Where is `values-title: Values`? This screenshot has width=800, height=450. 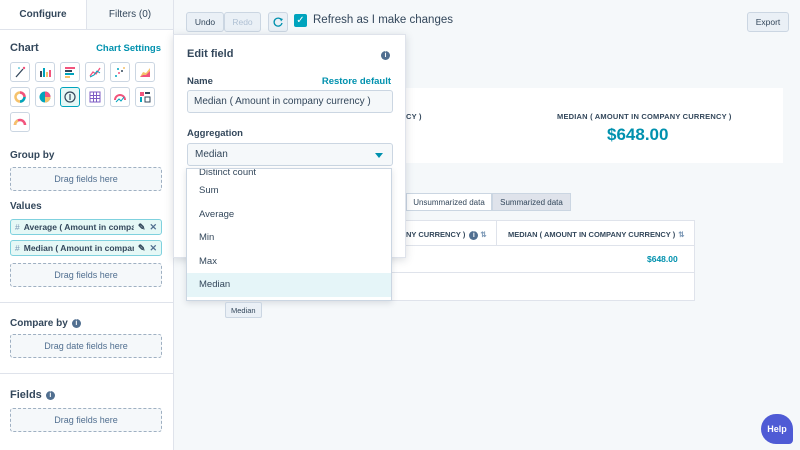 values-title: Values is located at coordinates (26, 206).